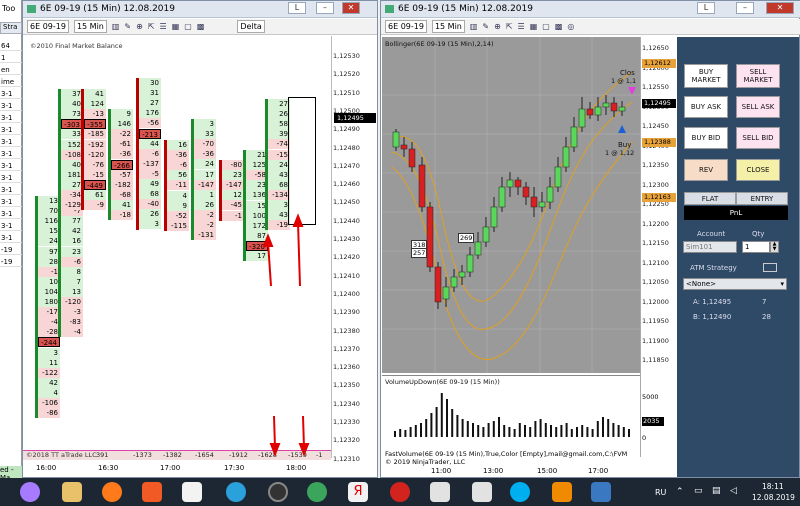  I want to click on flat-tab: FLAT, so click(710, 198).